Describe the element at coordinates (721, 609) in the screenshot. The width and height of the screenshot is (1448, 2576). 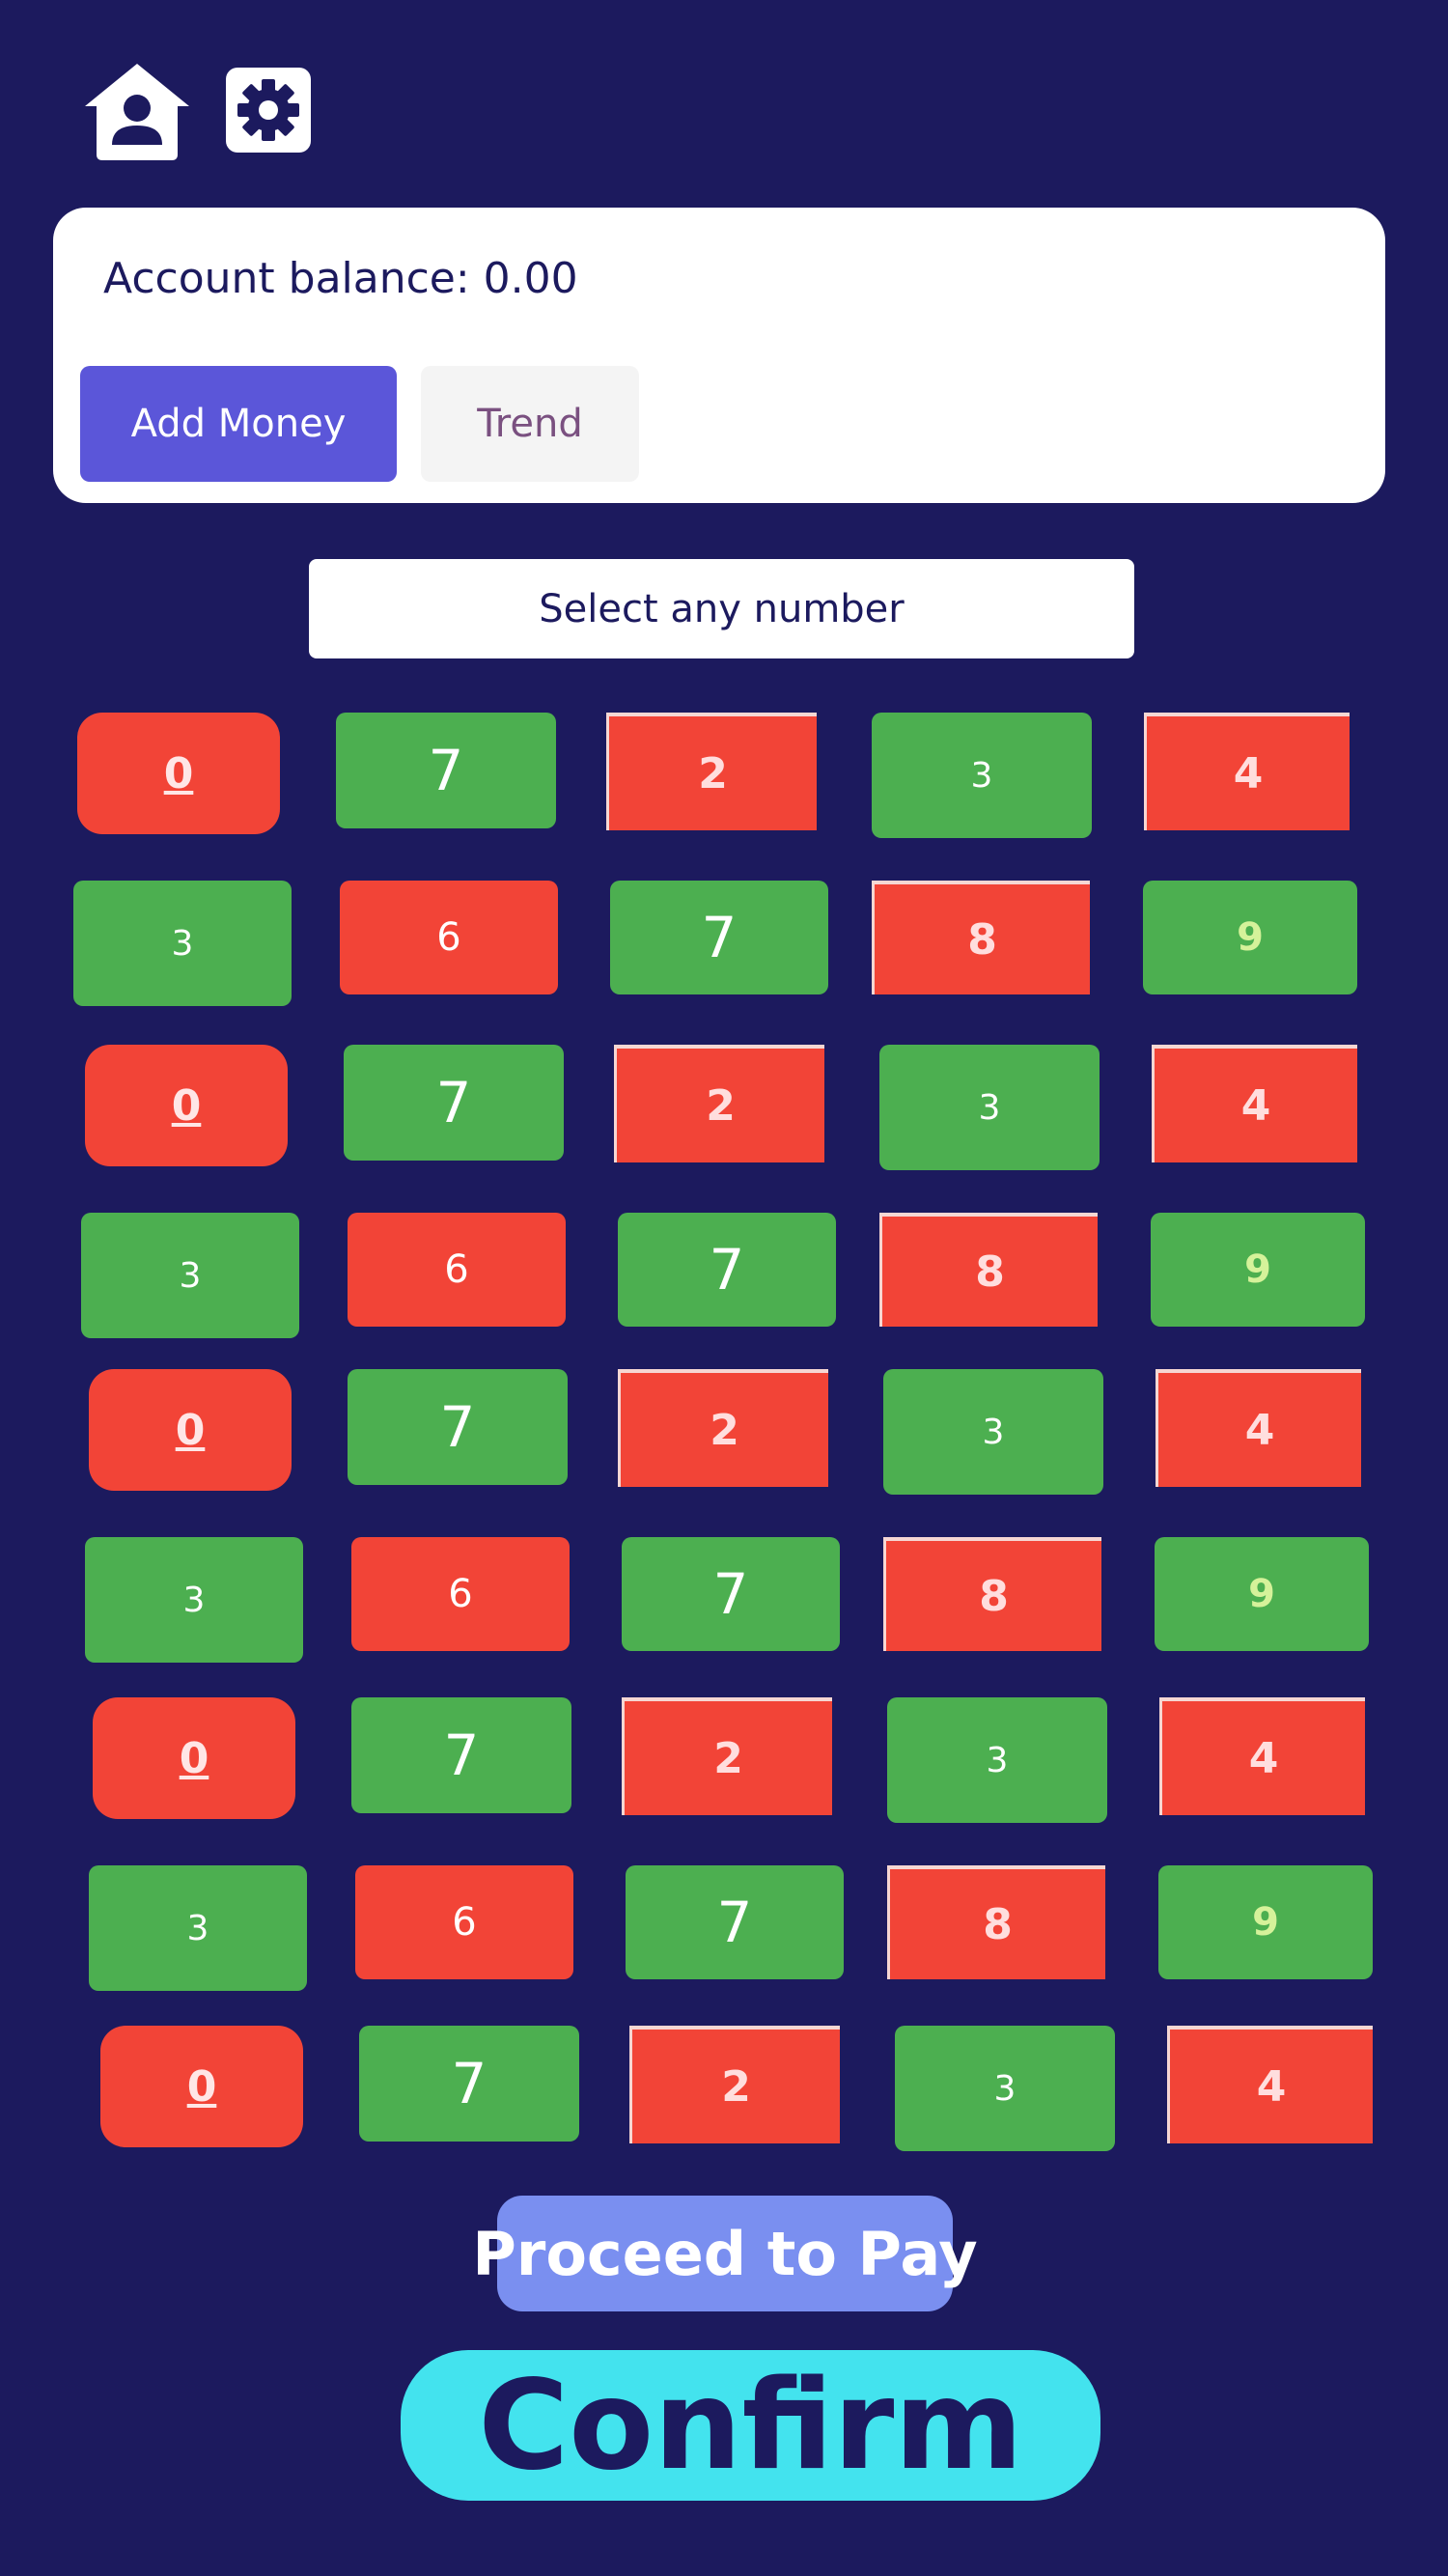
I see `select-number-prompt: Select any number` at that location.